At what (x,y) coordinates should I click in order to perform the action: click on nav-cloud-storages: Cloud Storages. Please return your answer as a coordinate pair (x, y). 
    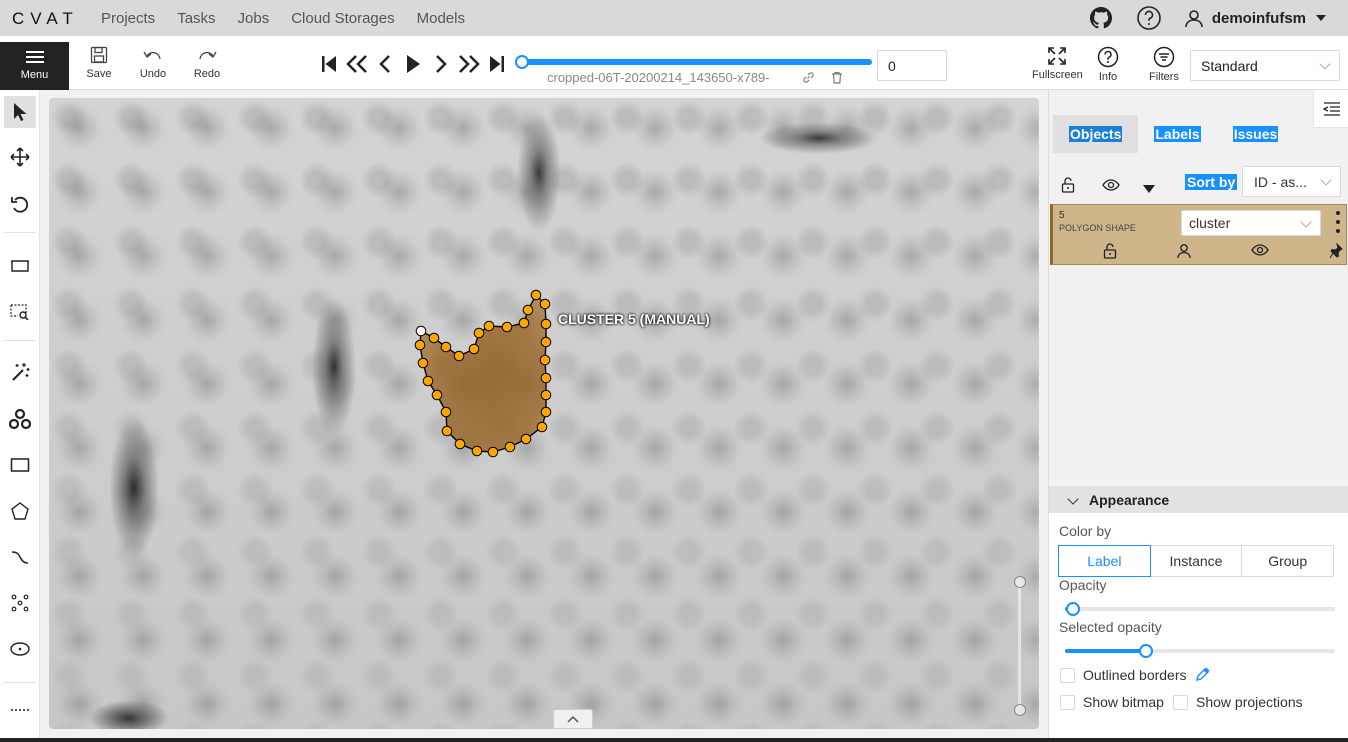
    Looking at the image, I should click on (342, 18).